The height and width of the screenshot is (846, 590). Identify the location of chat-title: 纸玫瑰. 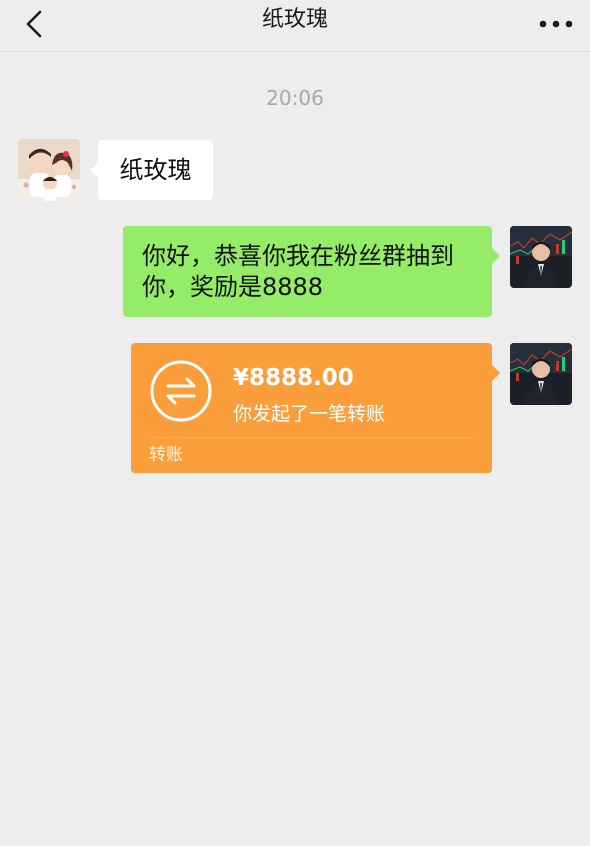
(294, 19).